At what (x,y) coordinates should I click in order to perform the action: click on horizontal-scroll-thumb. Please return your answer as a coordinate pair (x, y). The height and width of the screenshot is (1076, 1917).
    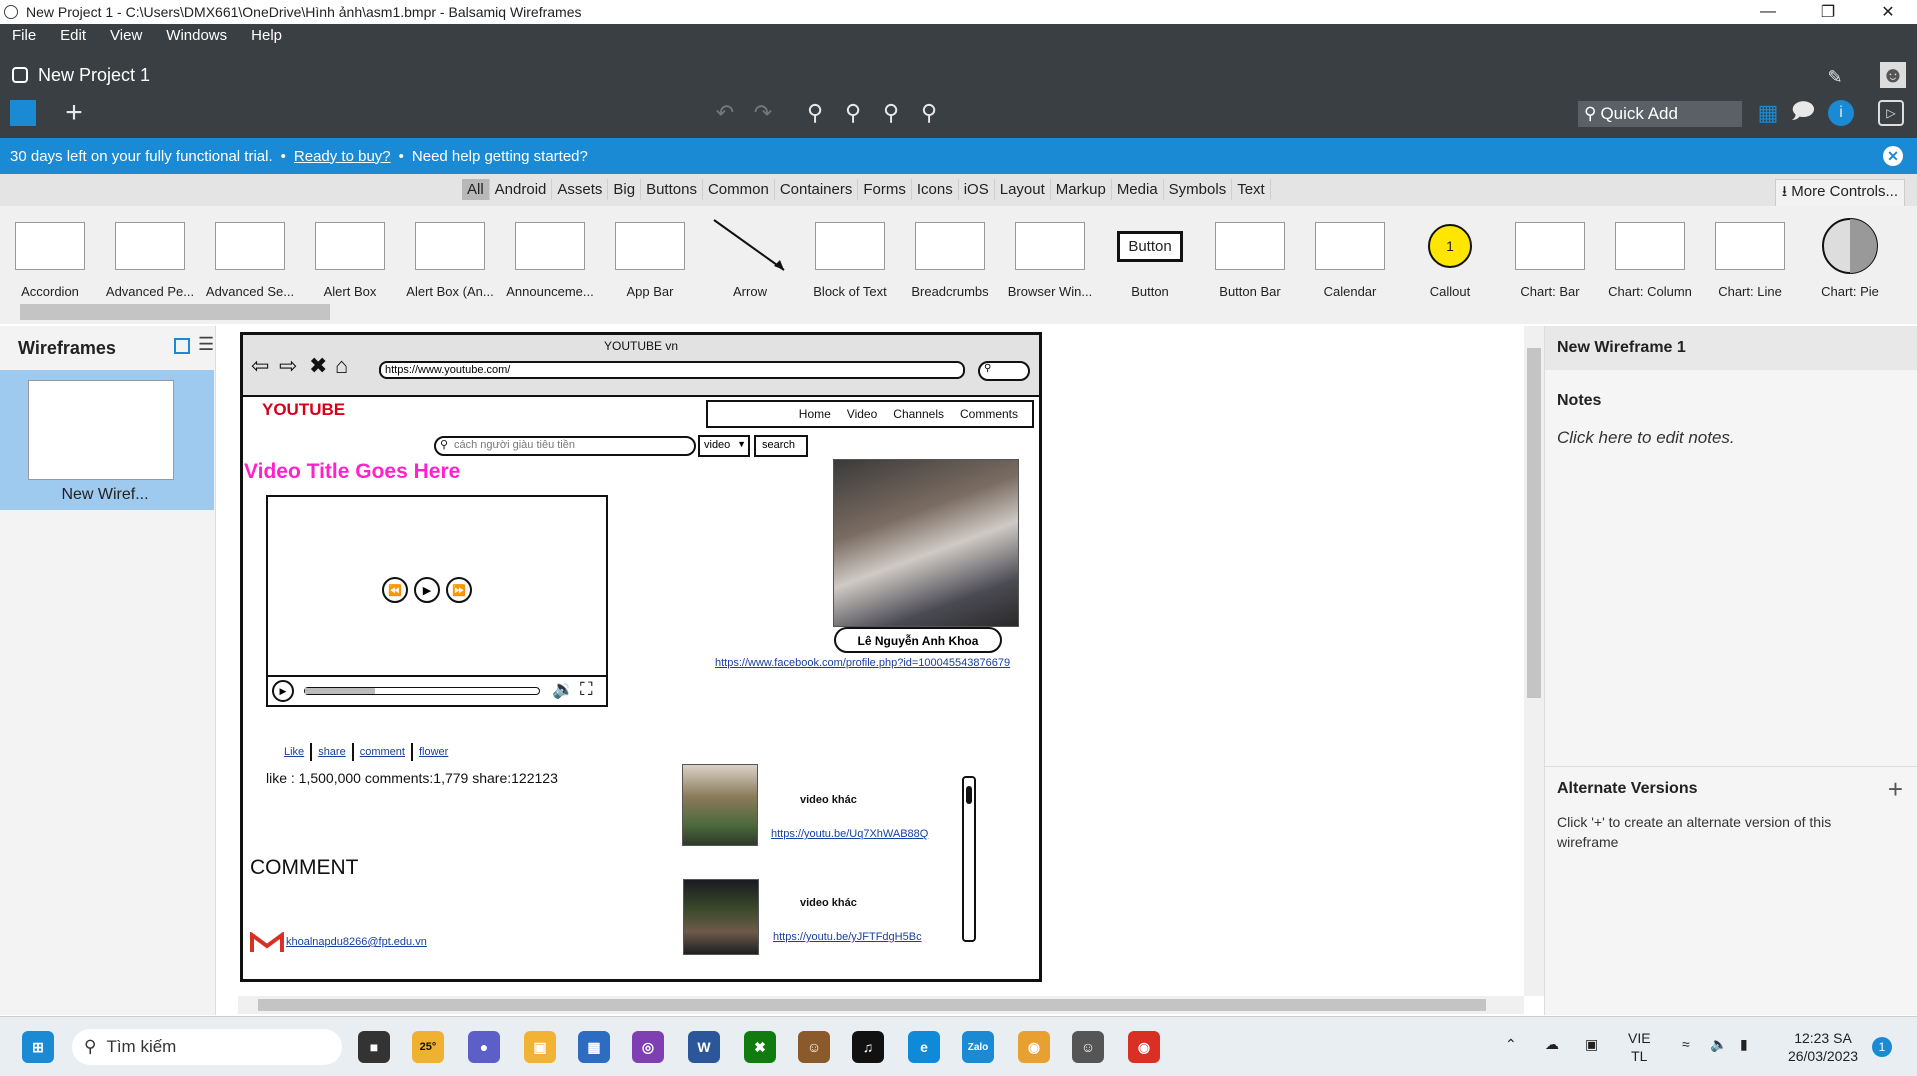
    Looking at the image, I should click on (872, 1005).